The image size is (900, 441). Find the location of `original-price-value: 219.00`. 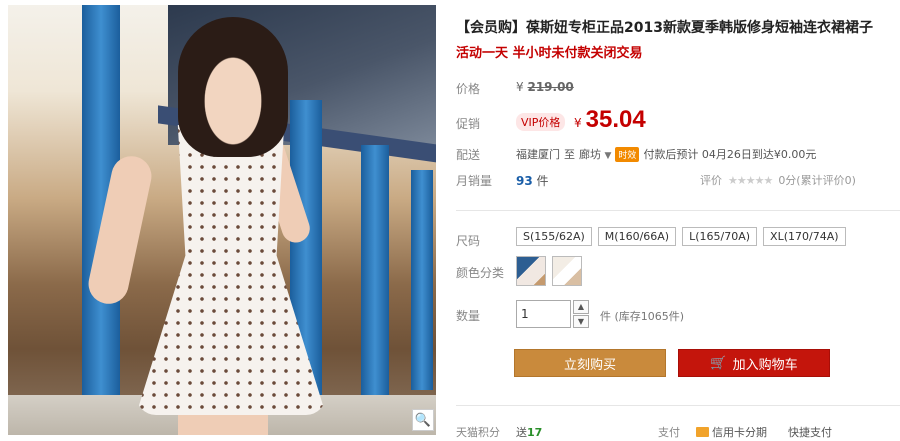

original-price-value: 219.00 is located at coordinates (550, 87).